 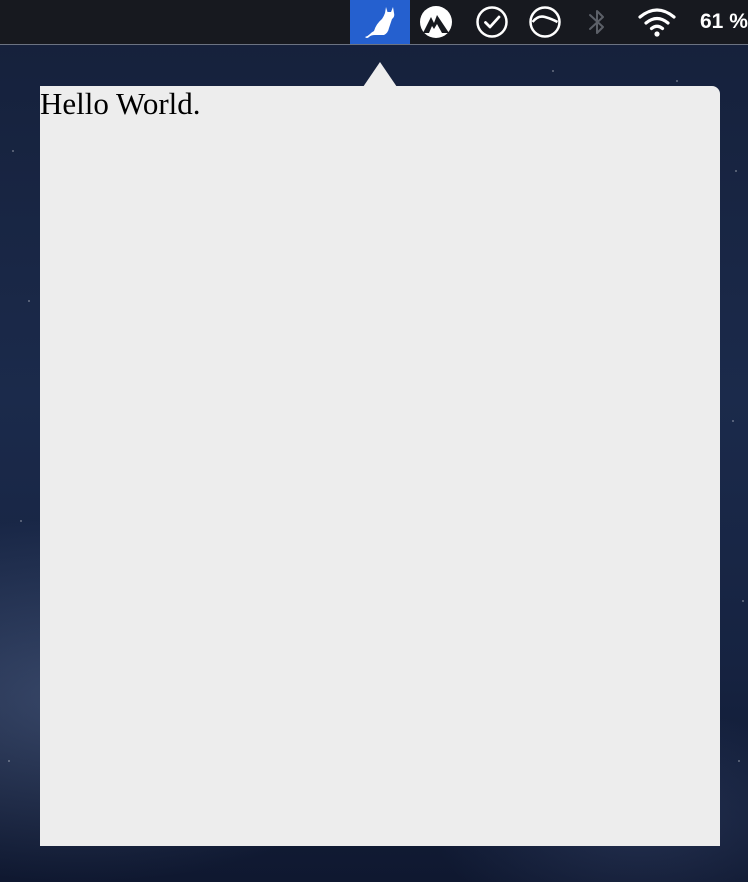 What do you see at coordinates (380, 74) in the screenshot?
I see `popover-arrow` at bounding box center [380, 74].